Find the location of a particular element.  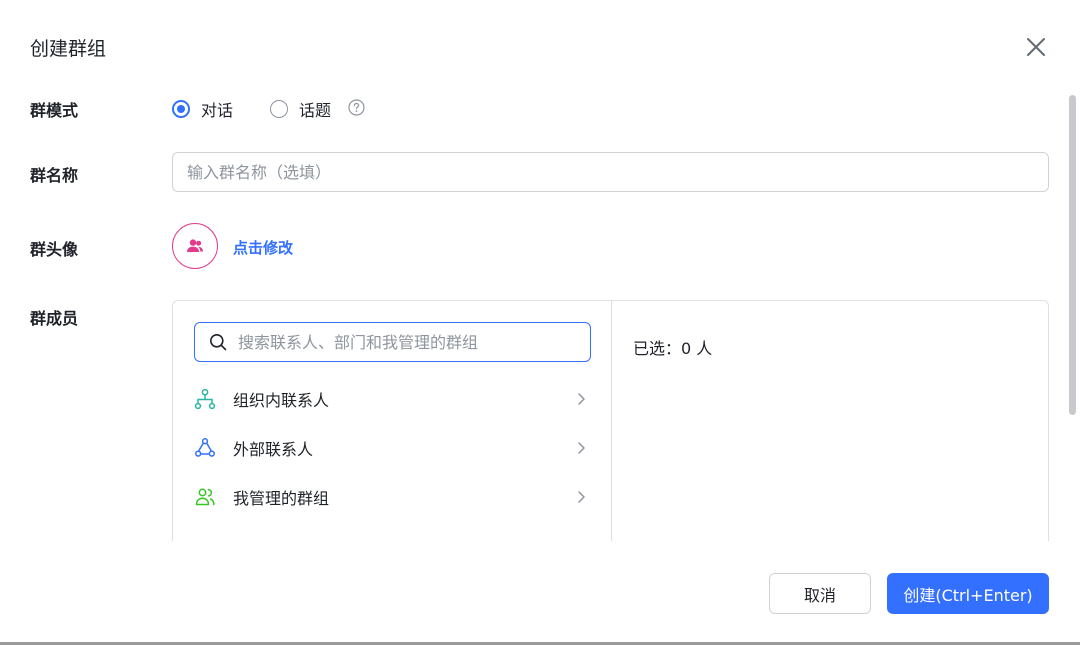

member-search-box is located at coordinates (392, 342).